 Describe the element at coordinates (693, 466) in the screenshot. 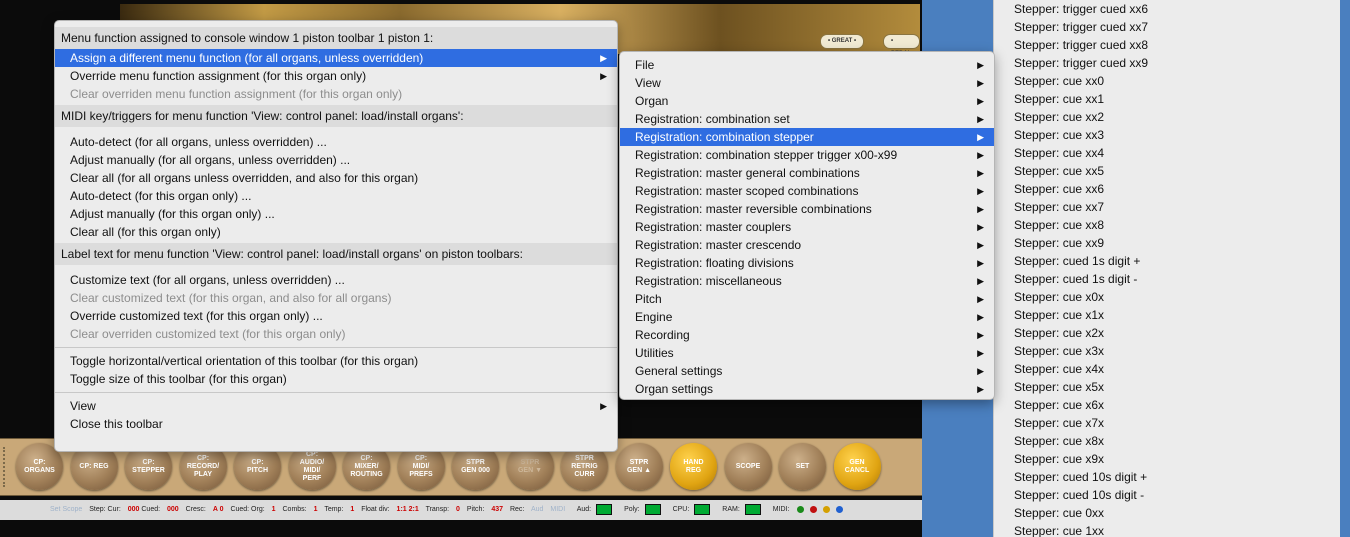

I see `piston-button-hand-reg: HAND REG` at that location.